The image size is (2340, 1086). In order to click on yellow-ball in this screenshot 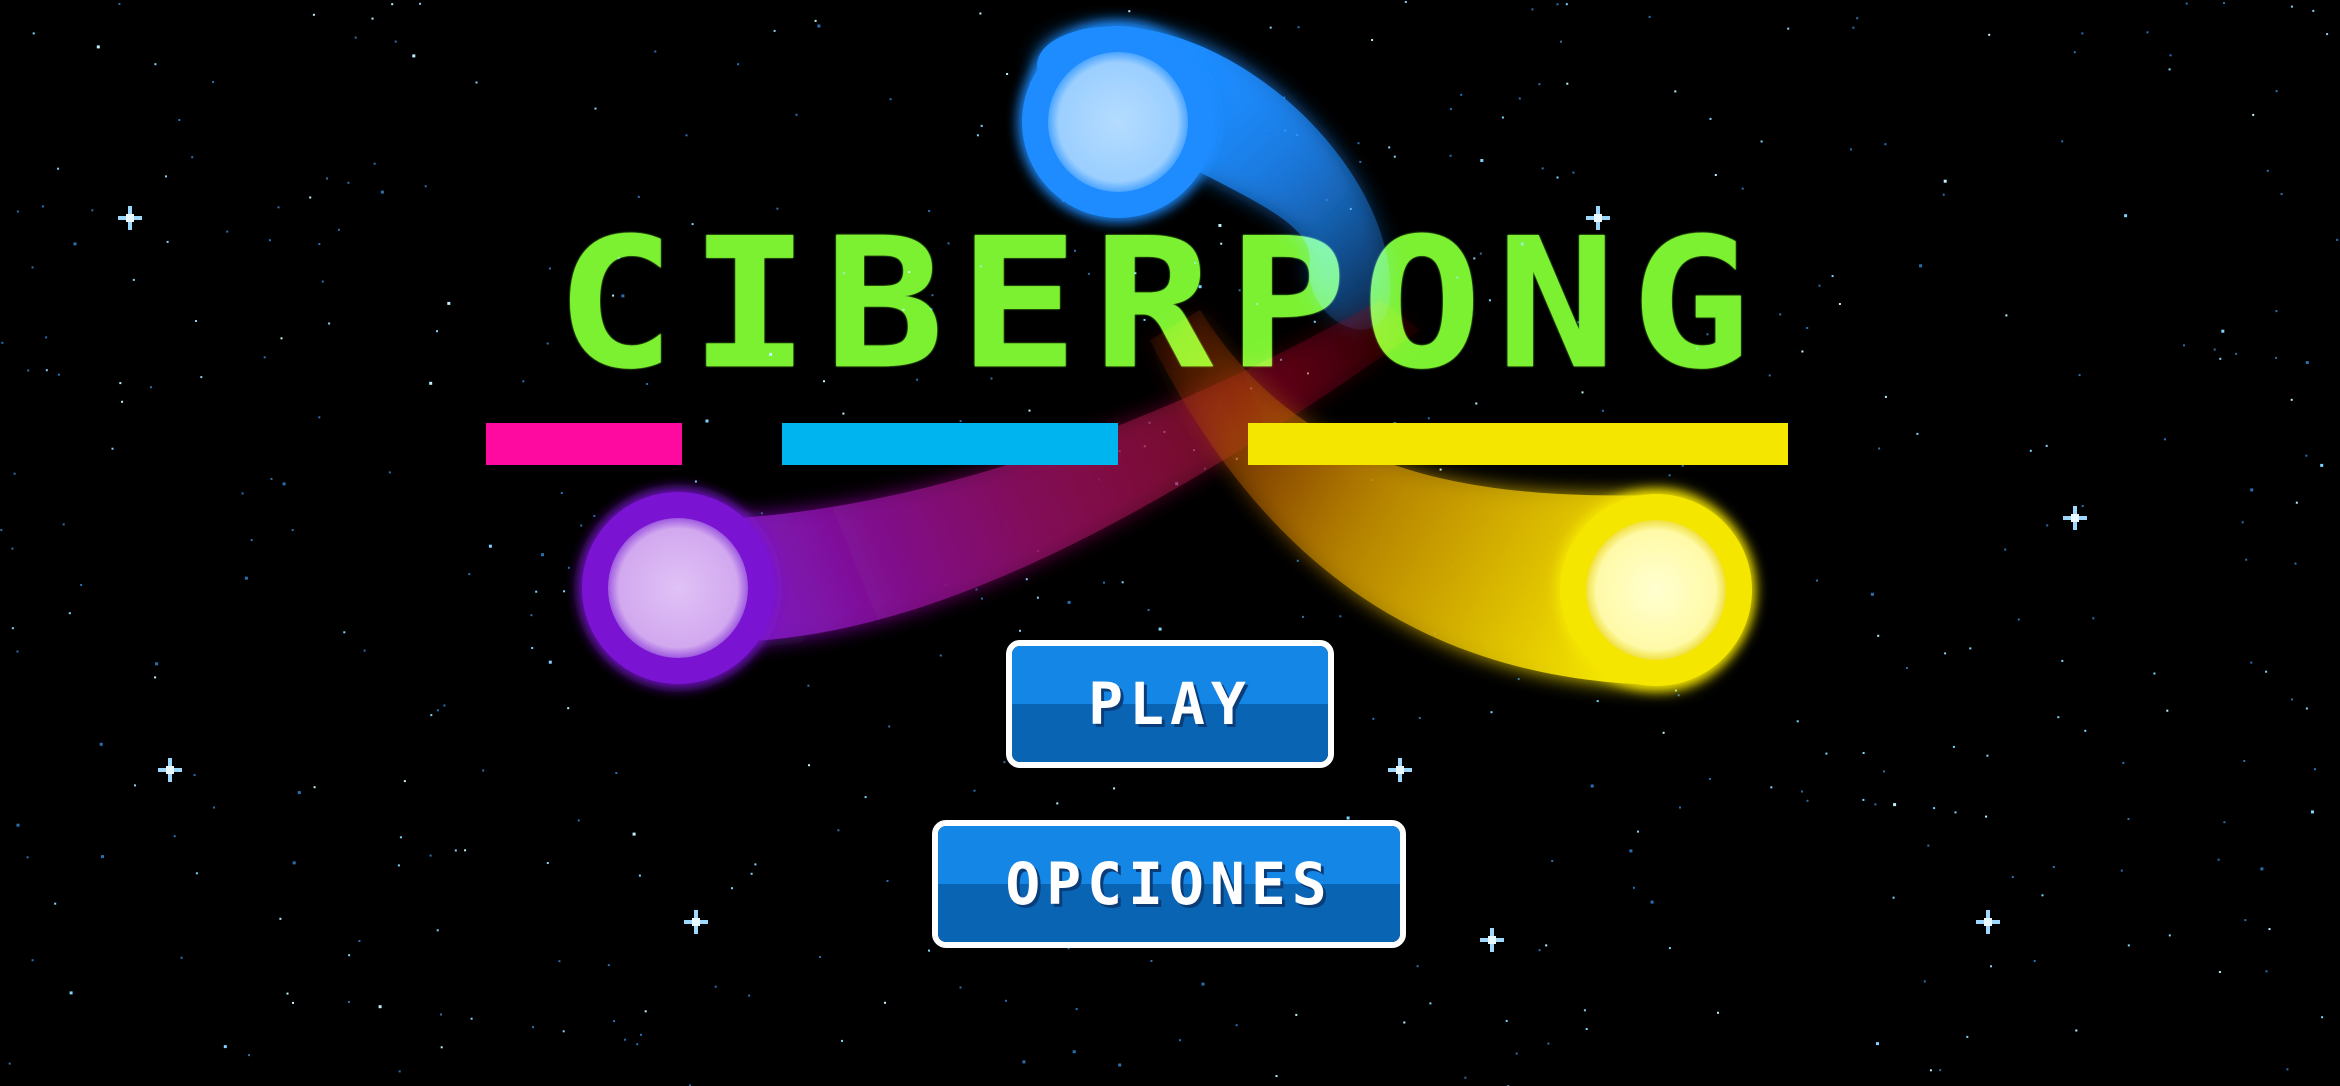, I will do `click(1656, 590)`.